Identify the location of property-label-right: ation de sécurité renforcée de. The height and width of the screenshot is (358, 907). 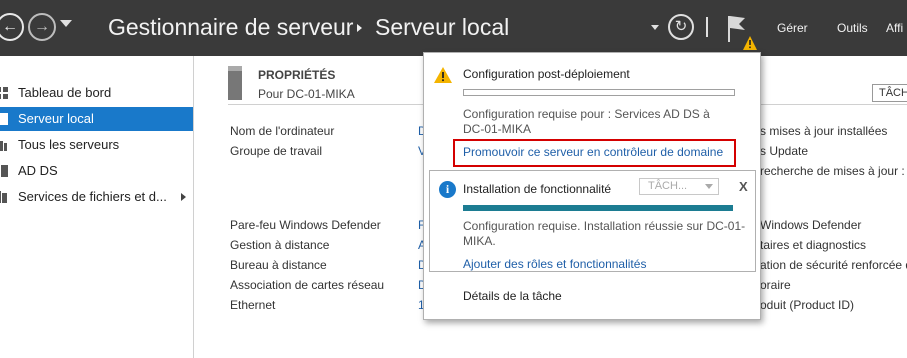
(833, 265).